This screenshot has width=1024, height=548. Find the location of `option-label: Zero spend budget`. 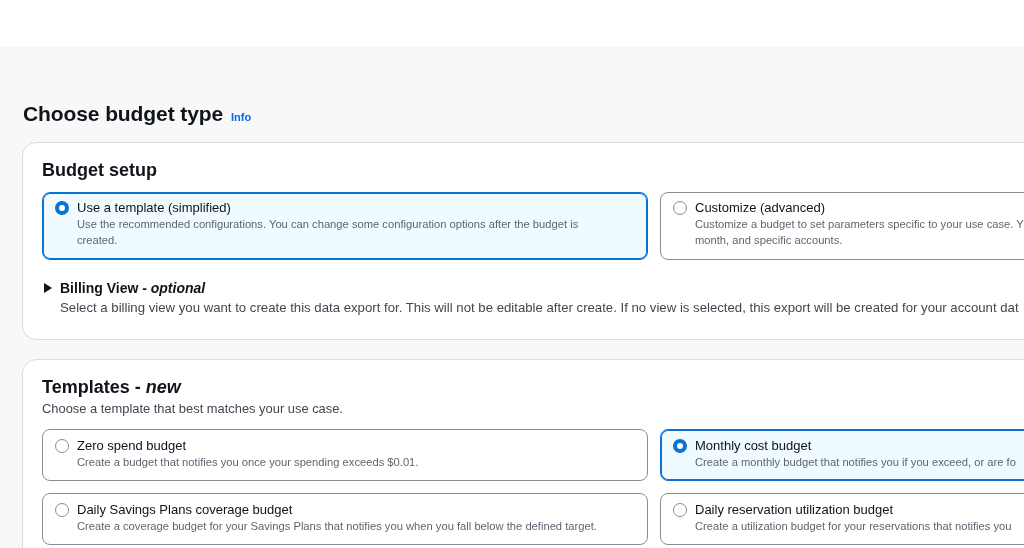

option-label: Zero spend budget is located at coordinates (132, 446).